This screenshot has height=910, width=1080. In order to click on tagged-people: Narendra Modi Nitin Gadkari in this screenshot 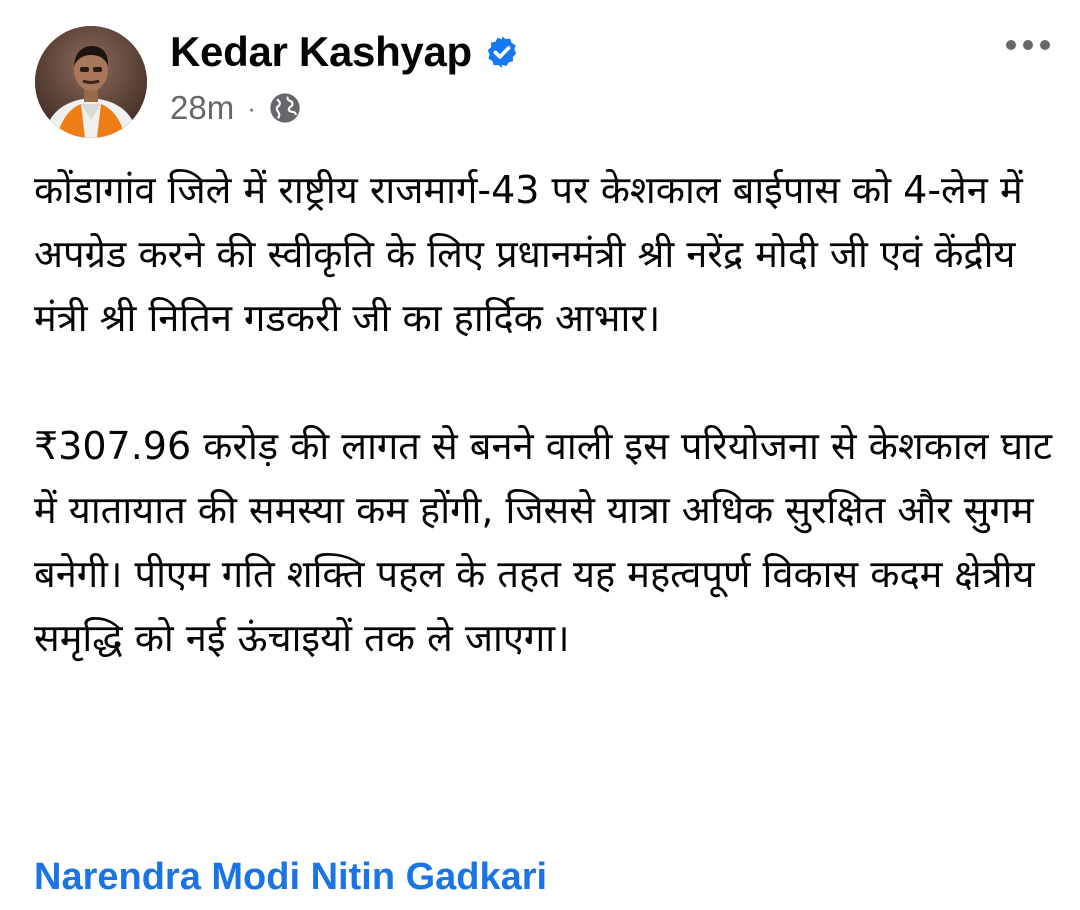, I will do `click(290, 877)`.